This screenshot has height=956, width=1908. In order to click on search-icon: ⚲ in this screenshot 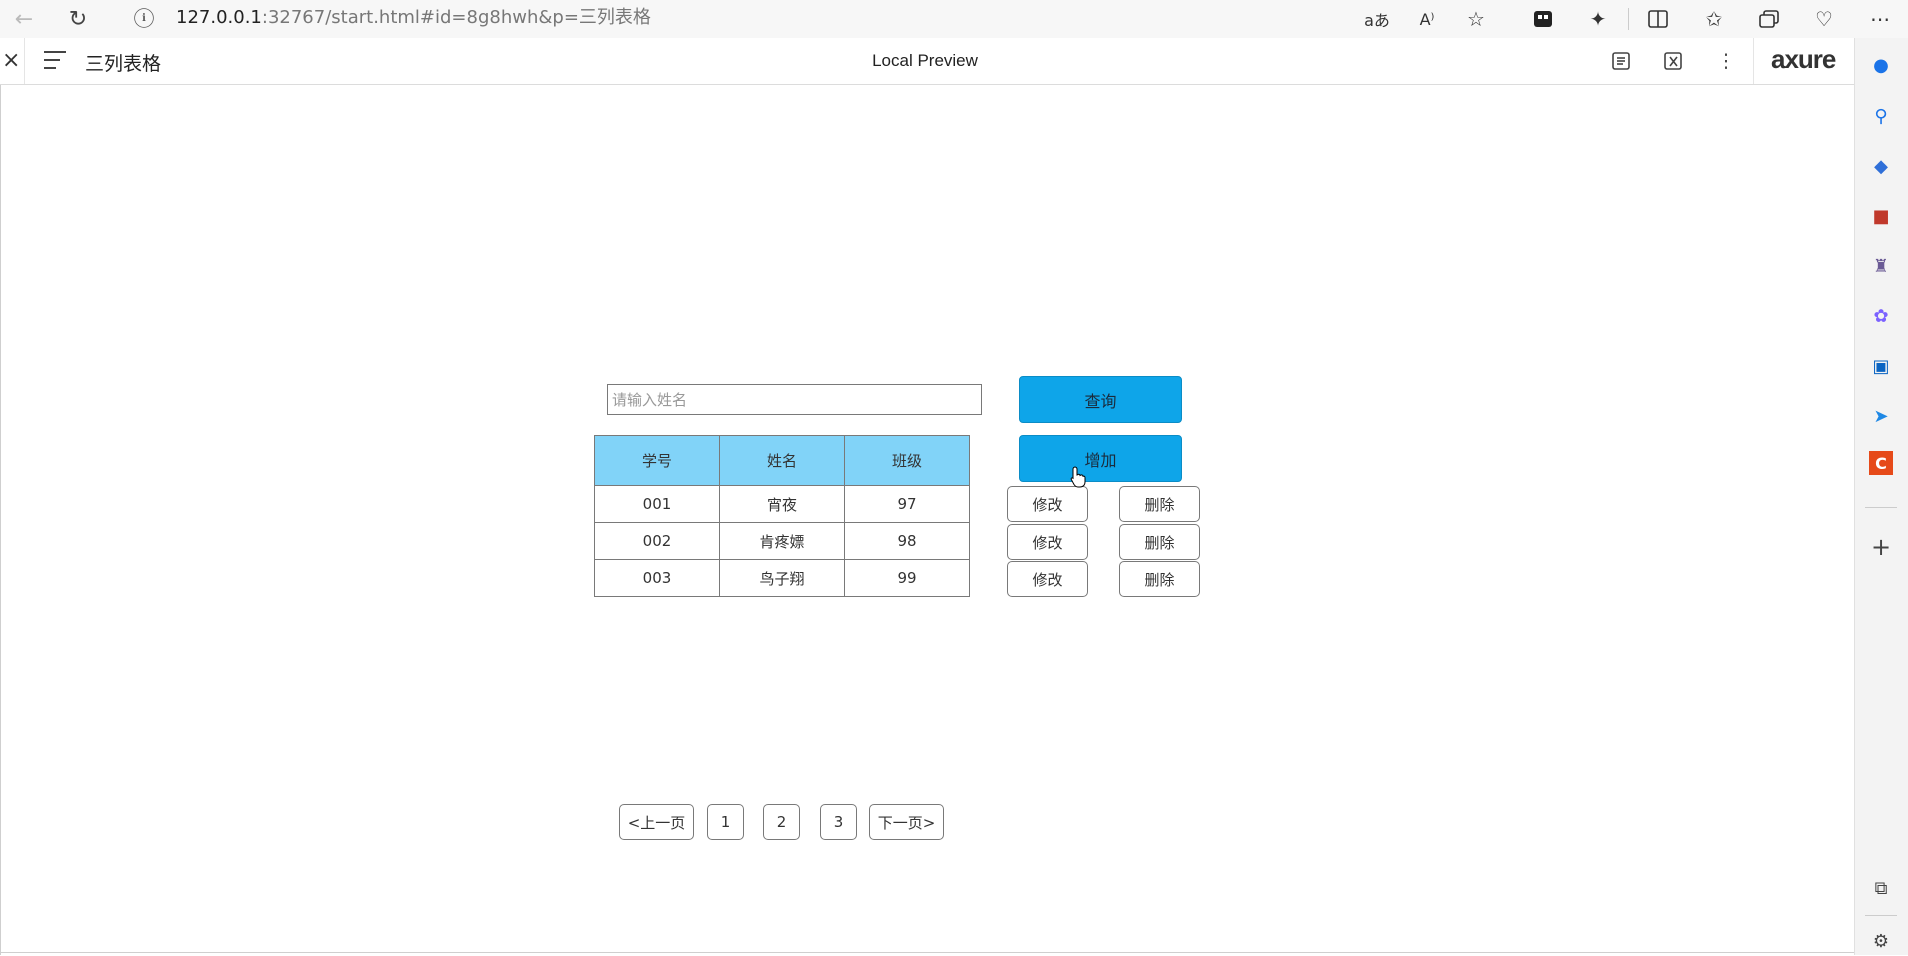, I will do `click(1881, 116)`.